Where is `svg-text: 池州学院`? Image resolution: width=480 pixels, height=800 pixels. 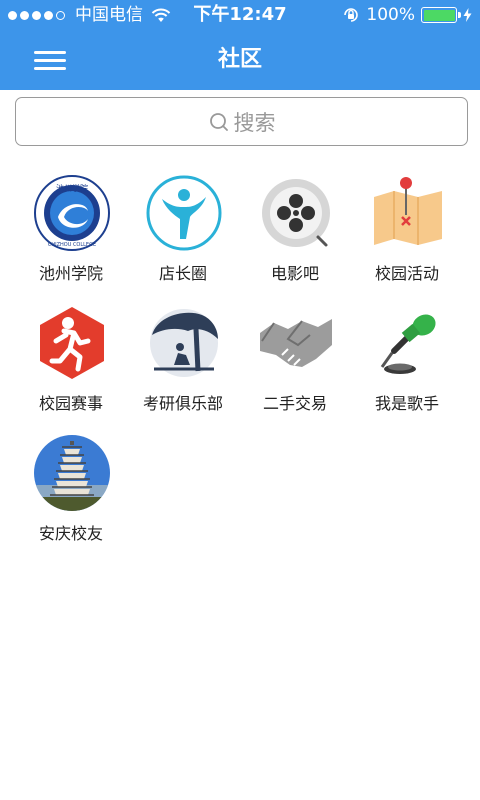
svg-text: 池州学院 is located at coordinates (72, 188).